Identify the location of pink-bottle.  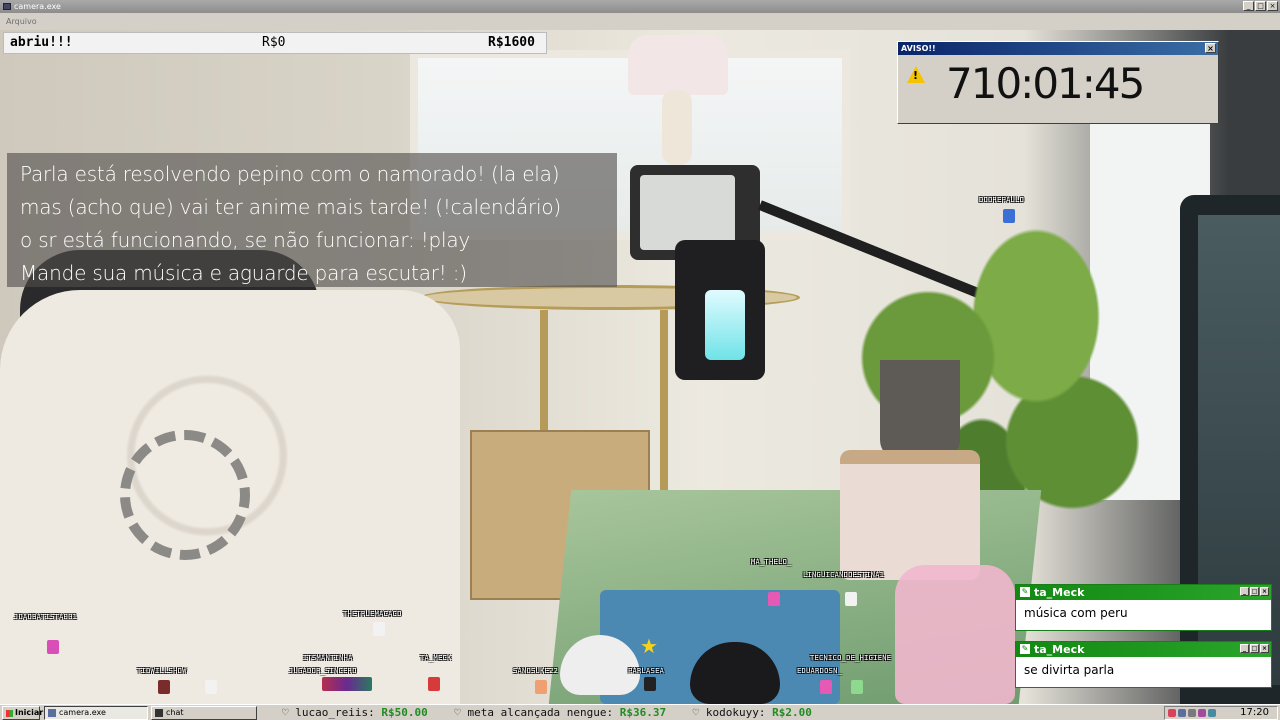
(955, 634).